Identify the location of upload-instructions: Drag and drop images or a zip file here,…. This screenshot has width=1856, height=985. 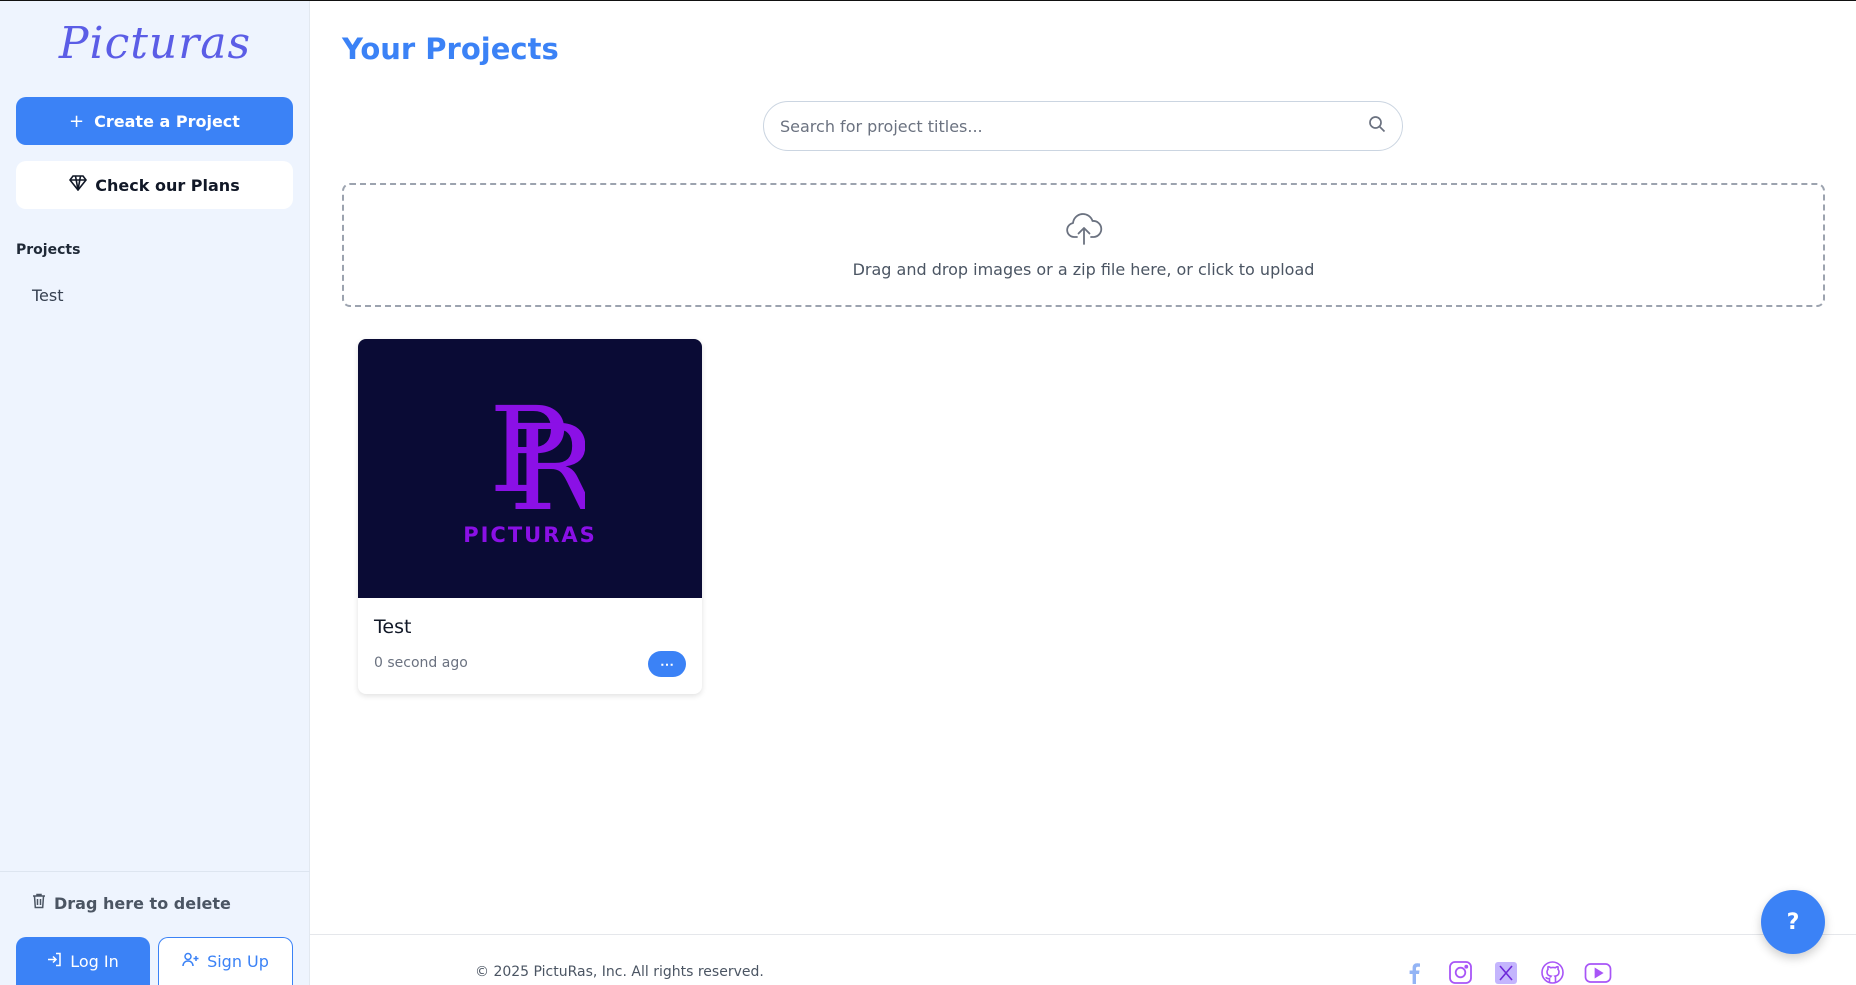
(1083, 269).